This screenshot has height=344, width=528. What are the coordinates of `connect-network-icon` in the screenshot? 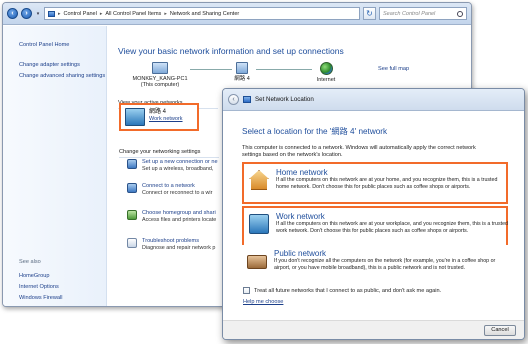 It's located at (132, 188).